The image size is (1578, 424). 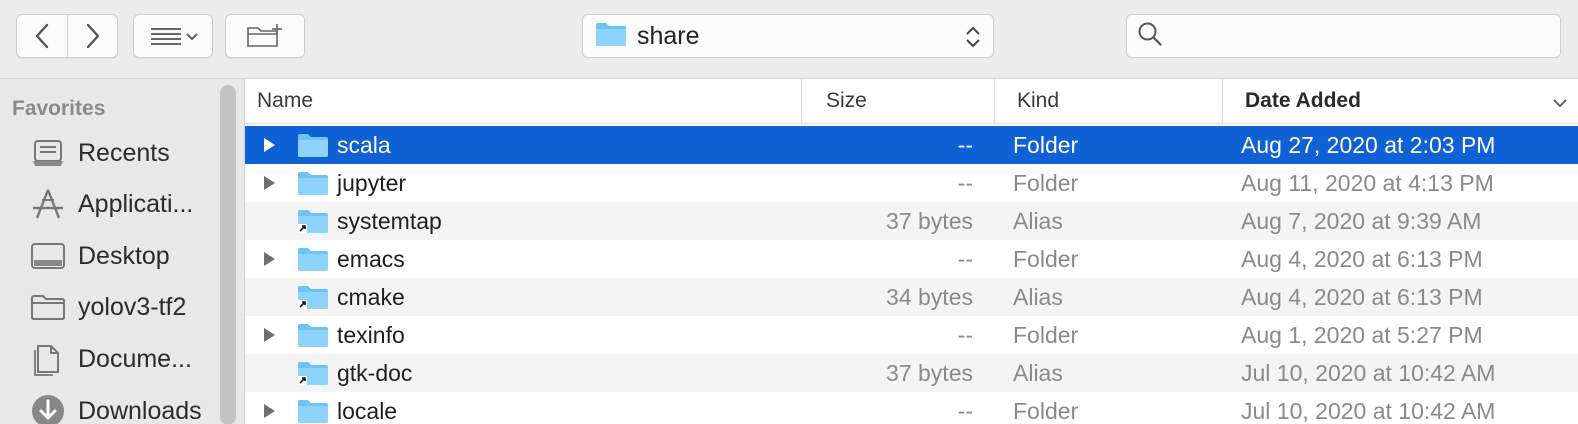 What do you see at coordinates (124, 152) in the screenshot?
I see `sidebar-item-label: Recents` at bounding box center [124, 152].